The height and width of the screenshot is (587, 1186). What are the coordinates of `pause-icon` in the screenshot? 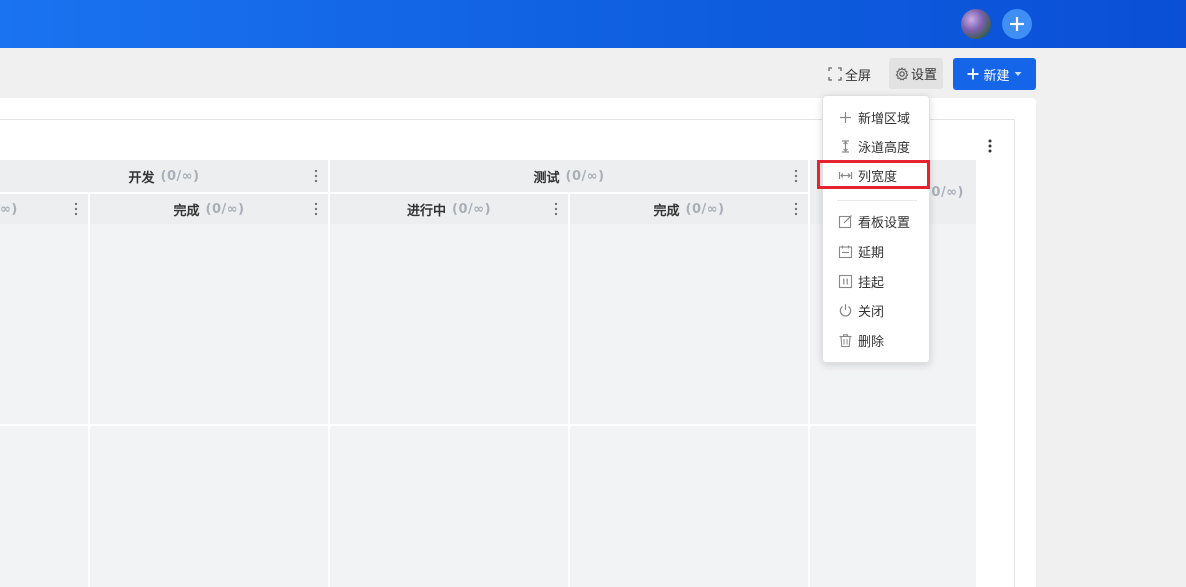 It's located at (845, 281).